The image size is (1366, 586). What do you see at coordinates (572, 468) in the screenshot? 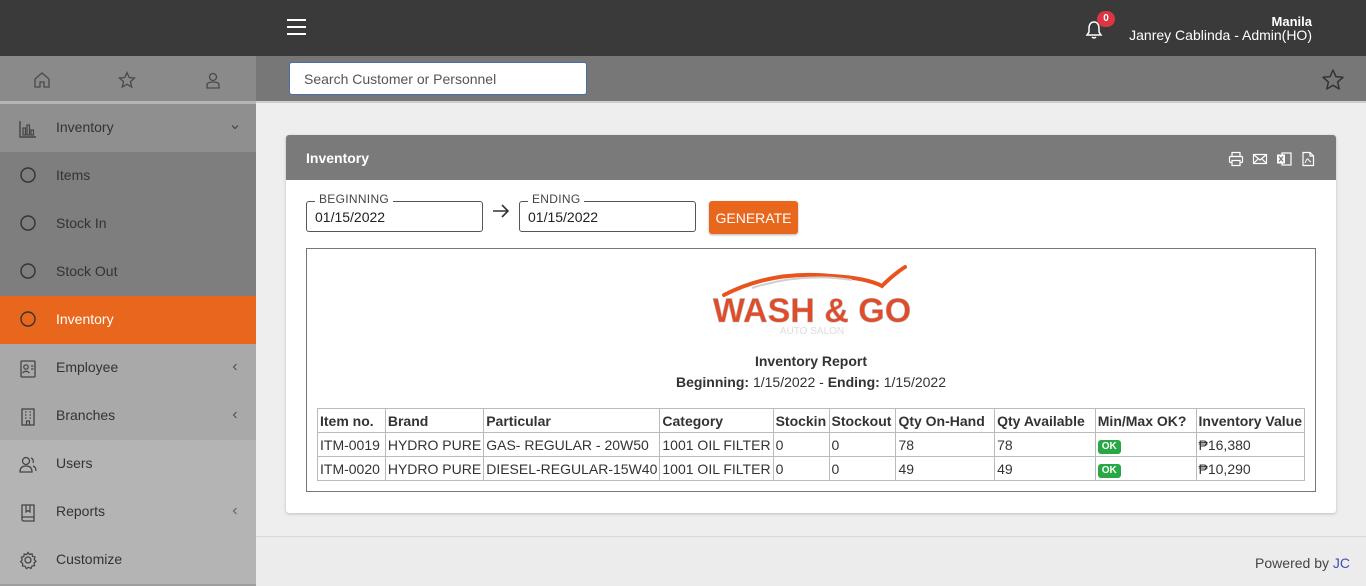
I see `particular-cell: DIESEL-REGULAR-15W40` at bounding box center [572, 468].